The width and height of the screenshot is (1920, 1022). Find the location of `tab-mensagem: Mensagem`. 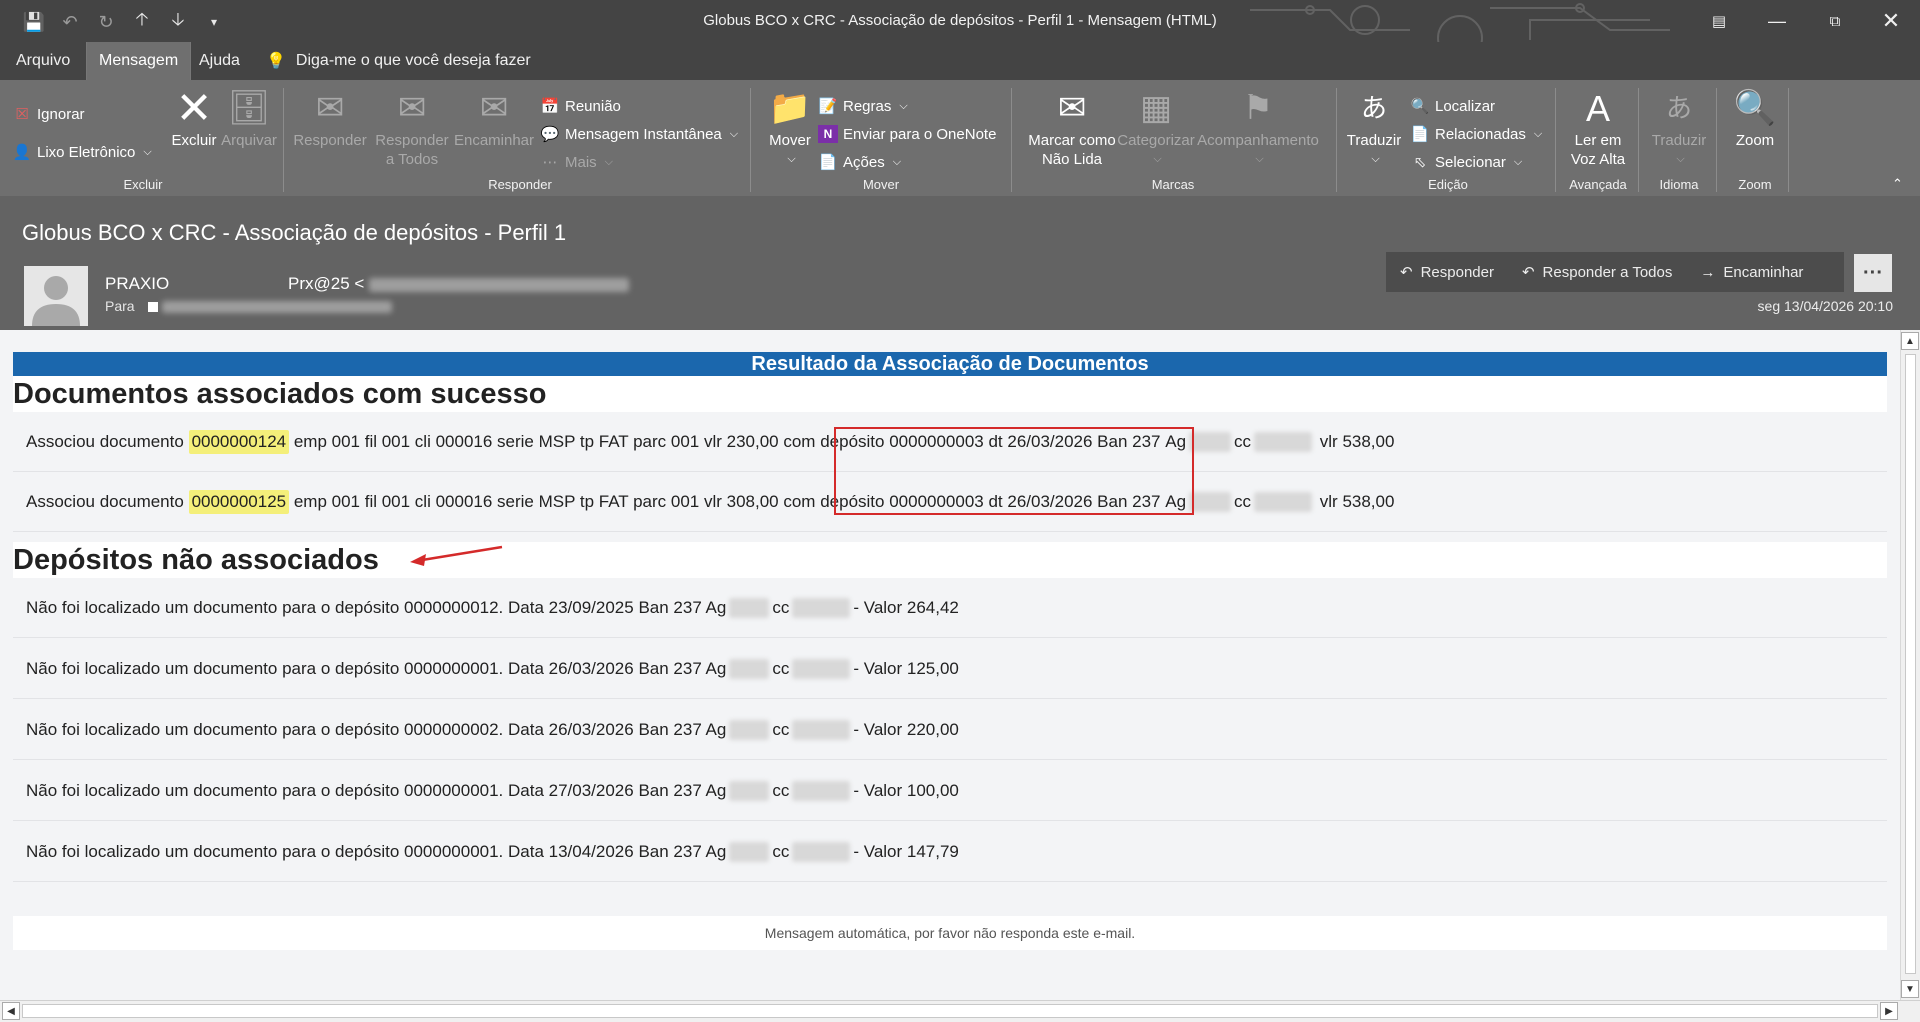

tab-mensagem: Mensagem is located at coordinates (139, 61).